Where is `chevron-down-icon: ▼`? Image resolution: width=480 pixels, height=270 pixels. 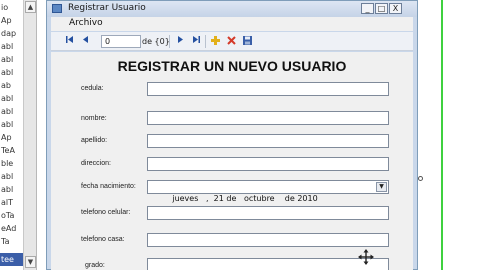
chevron-down-icon: ▼ is located at coordinates (381, 187).